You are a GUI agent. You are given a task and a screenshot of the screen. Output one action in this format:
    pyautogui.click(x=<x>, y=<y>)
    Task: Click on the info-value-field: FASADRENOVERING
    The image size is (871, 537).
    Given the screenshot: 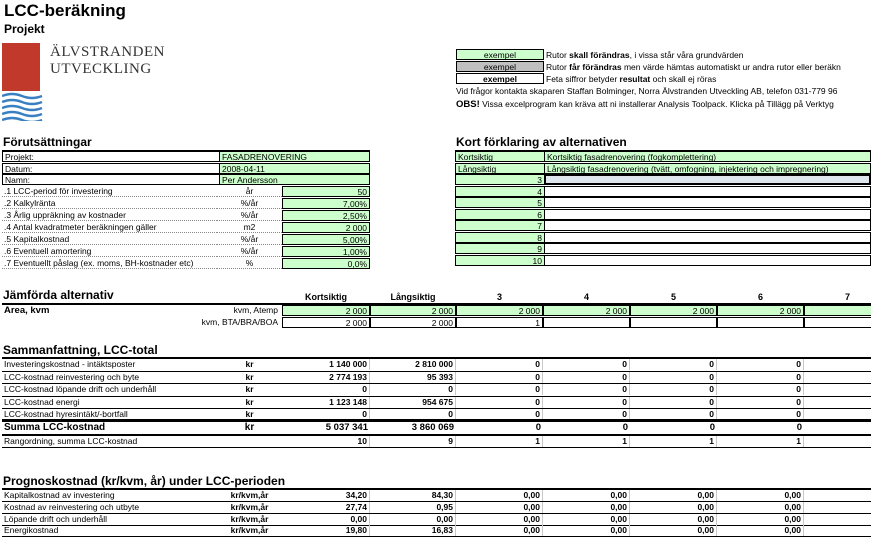 What is the action you would take?
    pyautogui.click(x=294, y=156)
    